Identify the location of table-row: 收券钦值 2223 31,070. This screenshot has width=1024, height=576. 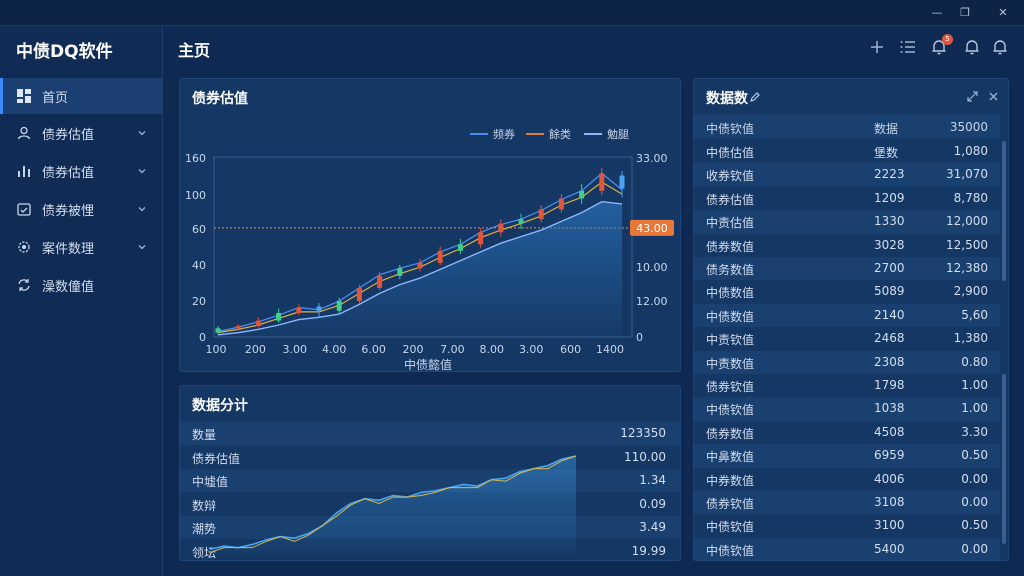
(847, 175).